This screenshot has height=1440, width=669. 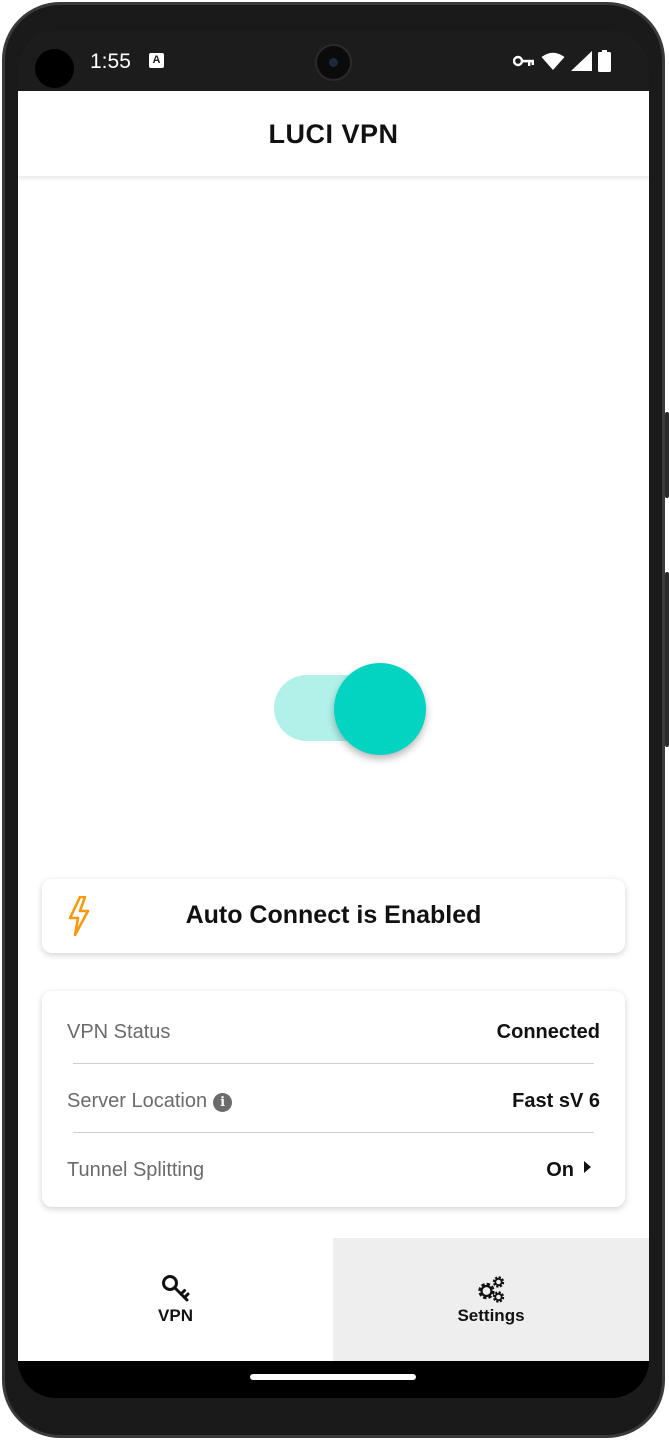 What do you see at coordinates (667, 659) in the screenshot?
I see `side-button-volume` at bounding box center [667, 659].